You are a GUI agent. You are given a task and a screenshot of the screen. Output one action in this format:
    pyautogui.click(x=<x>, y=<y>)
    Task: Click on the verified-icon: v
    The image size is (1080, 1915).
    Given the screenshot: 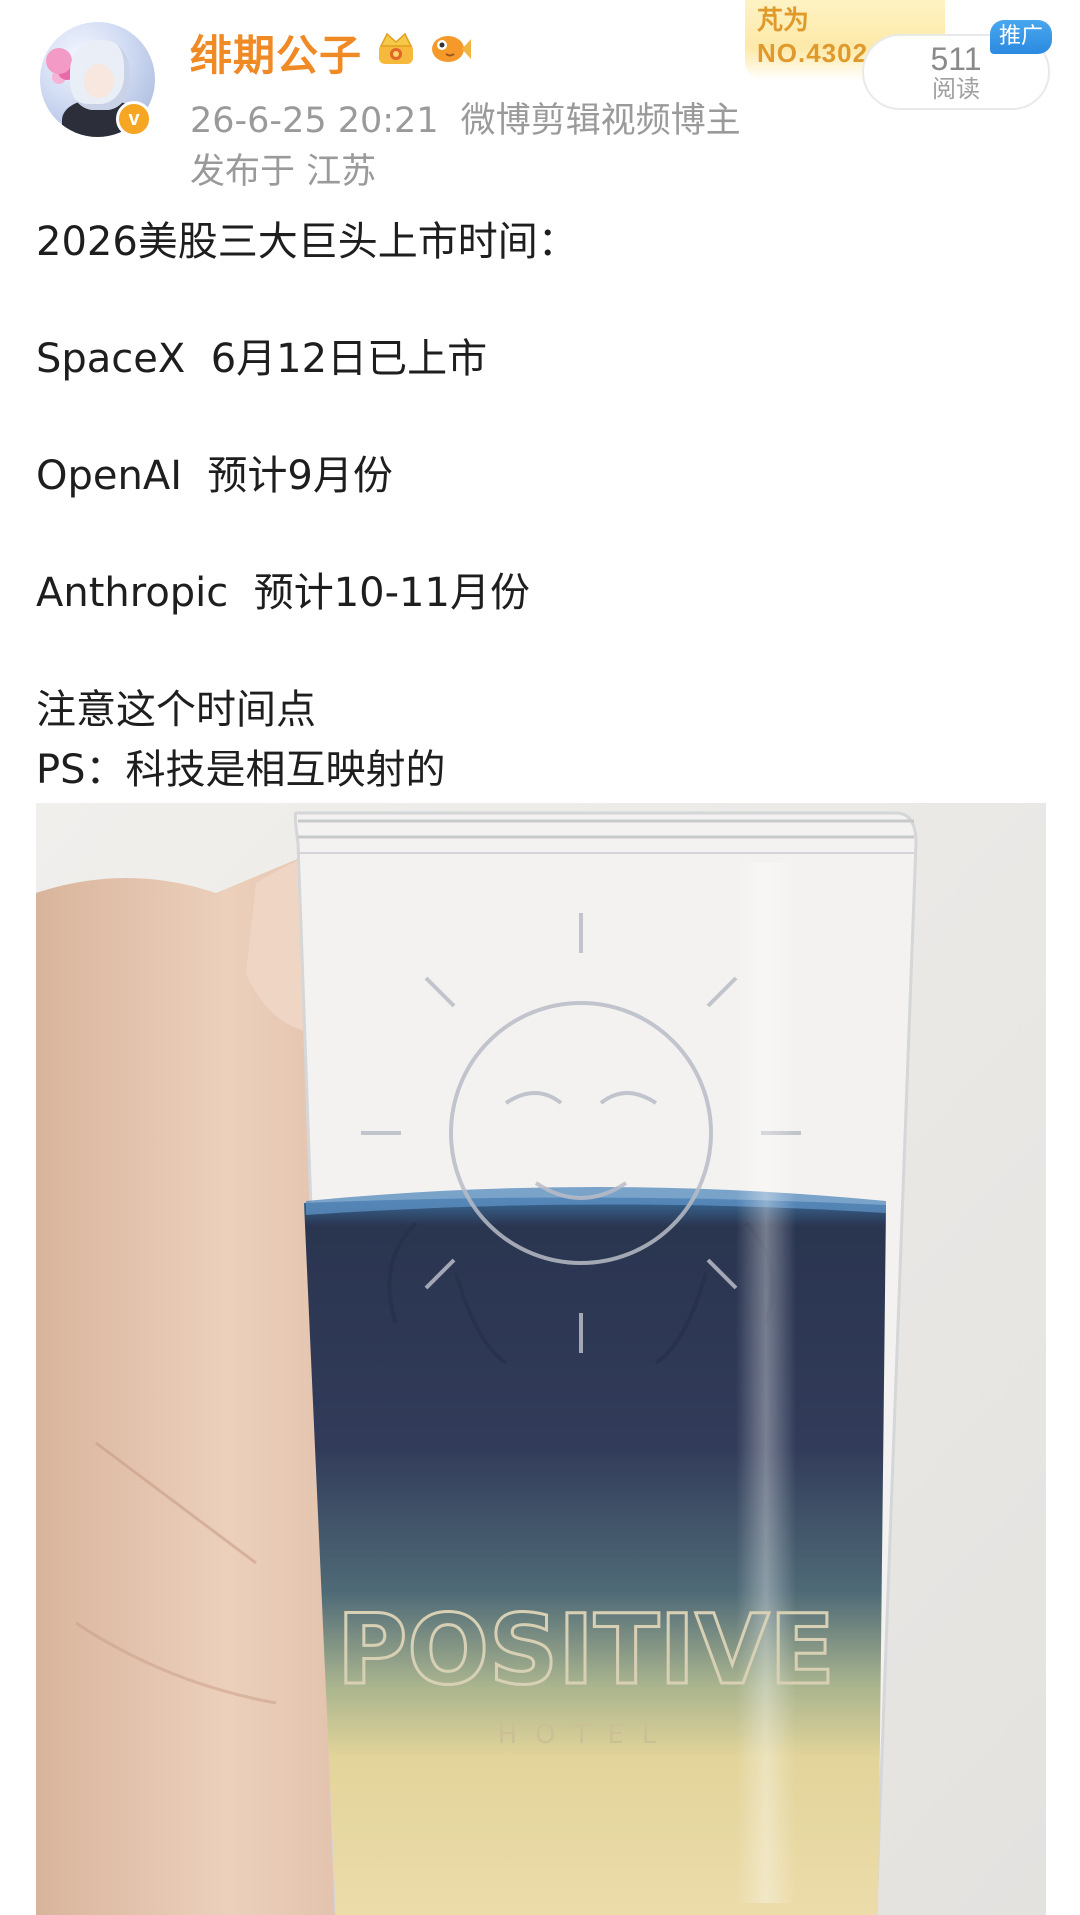 What is the action you would take?
    pyautogui.click(x=134, y=119)
    